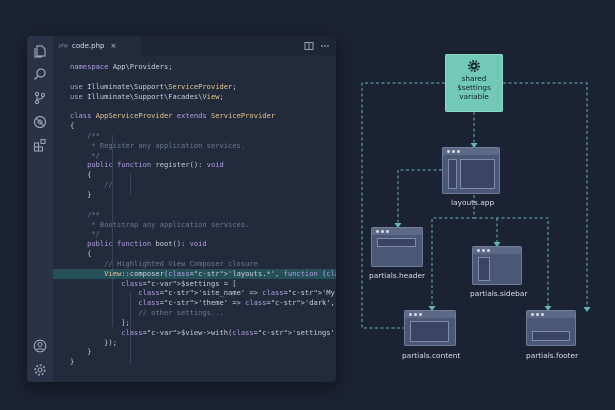  What do you see at coordinates (397, 275) in the screenshot?
I see `partials-header-label: partials.header` at bounding box center [397, 275].